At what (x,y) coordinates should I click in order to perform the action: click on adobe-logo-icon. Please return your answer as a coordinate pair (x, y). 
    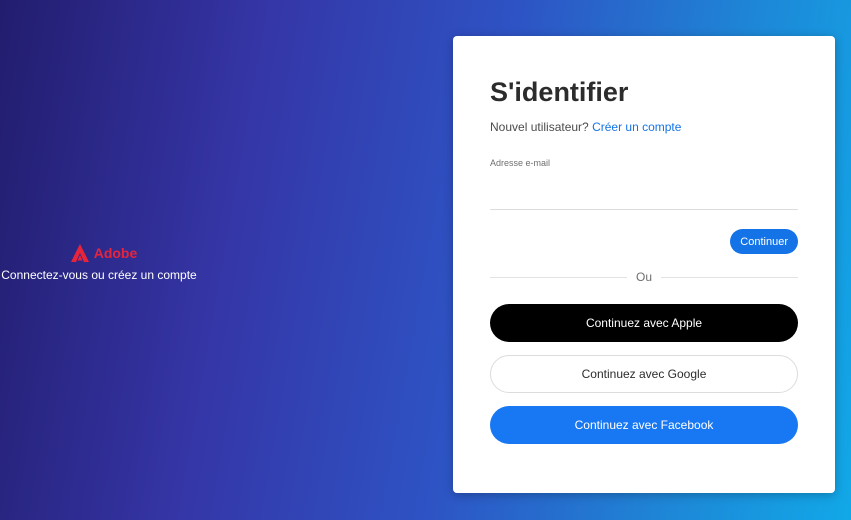
    Looking at the image, I should click on (79, 253).